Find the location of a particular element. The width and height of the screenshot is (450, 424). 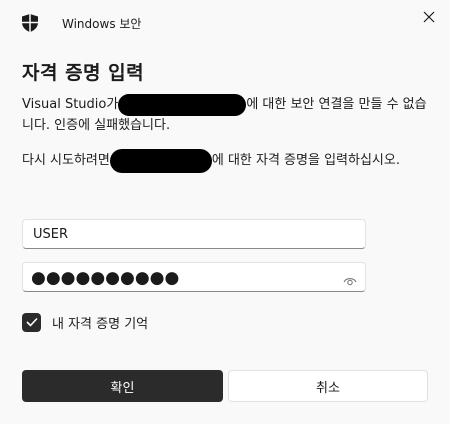

close-icon is located at coordinates (429, 17).